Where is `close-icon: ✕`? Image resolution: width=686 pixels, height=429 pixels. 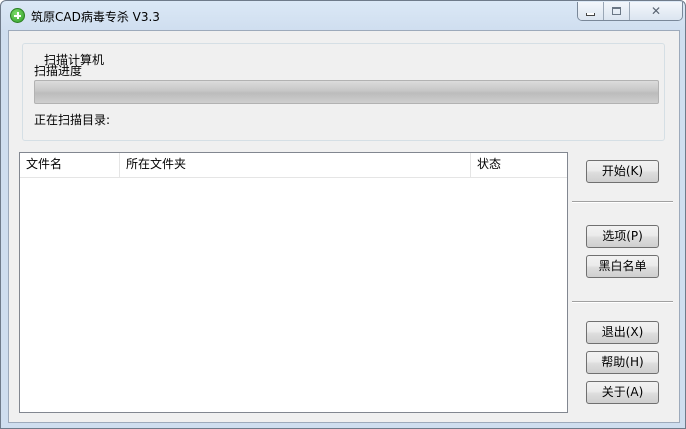 close-icon: ✕ is located at coordinates (656, 11).